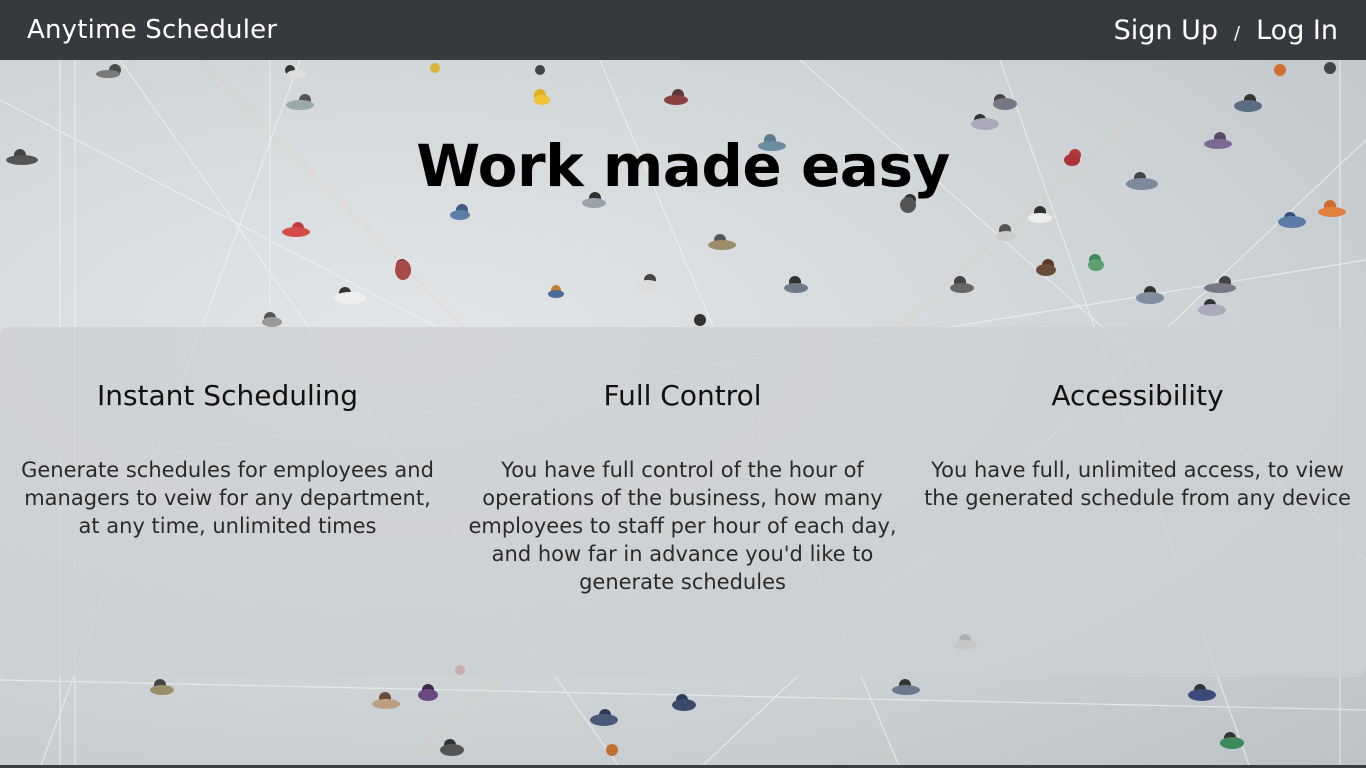 The height and width of the screenshot is (768, 1366). I want to click on signup-link: Sign Up, so click(1166, 30).